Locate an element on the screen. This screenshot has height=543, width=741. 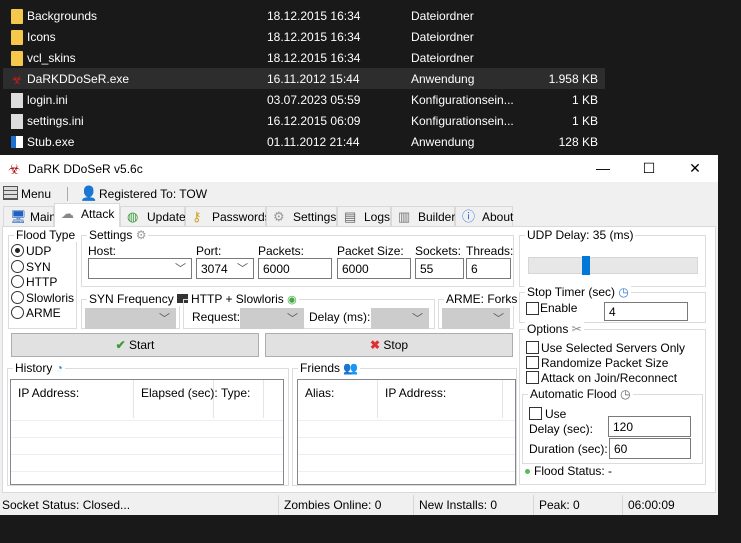
slider-thumb is located at coordinates (586, 265).